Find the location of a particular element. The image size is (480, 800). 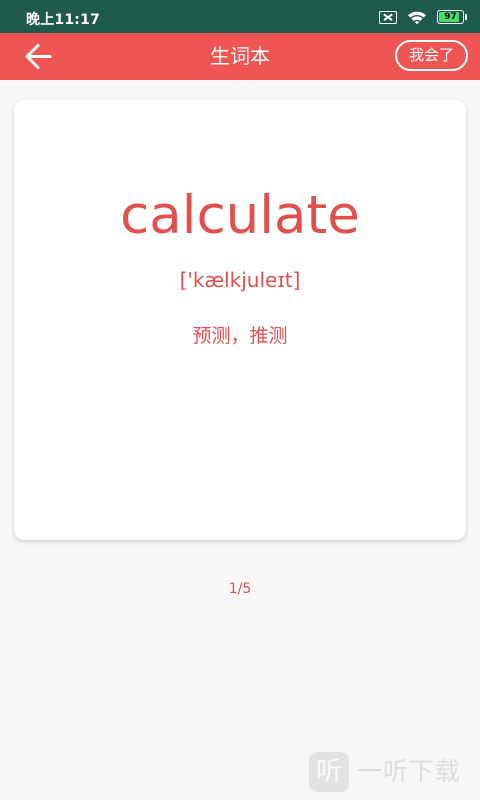

status-bar: 晚上11:17 97 is located at coordinates (240, 16).